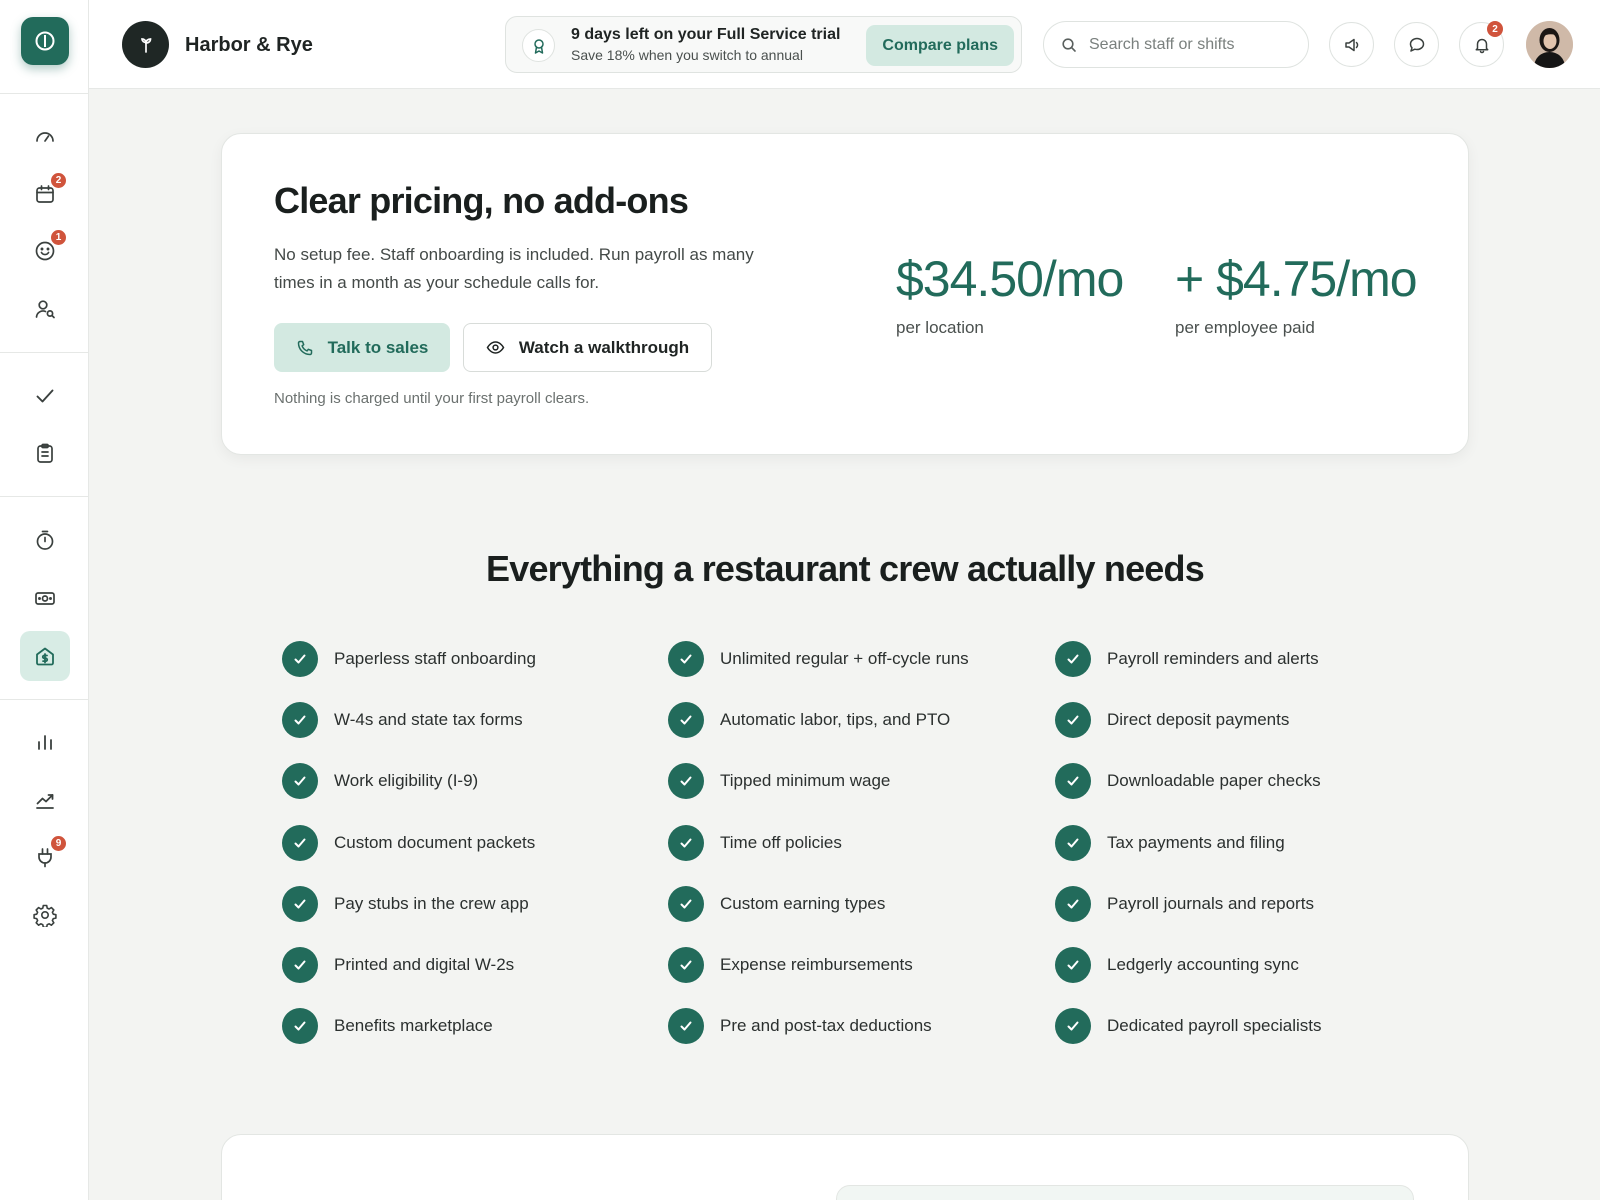  I want to click on feature-item: Pay stubs in the crew app, so click(405, 904).